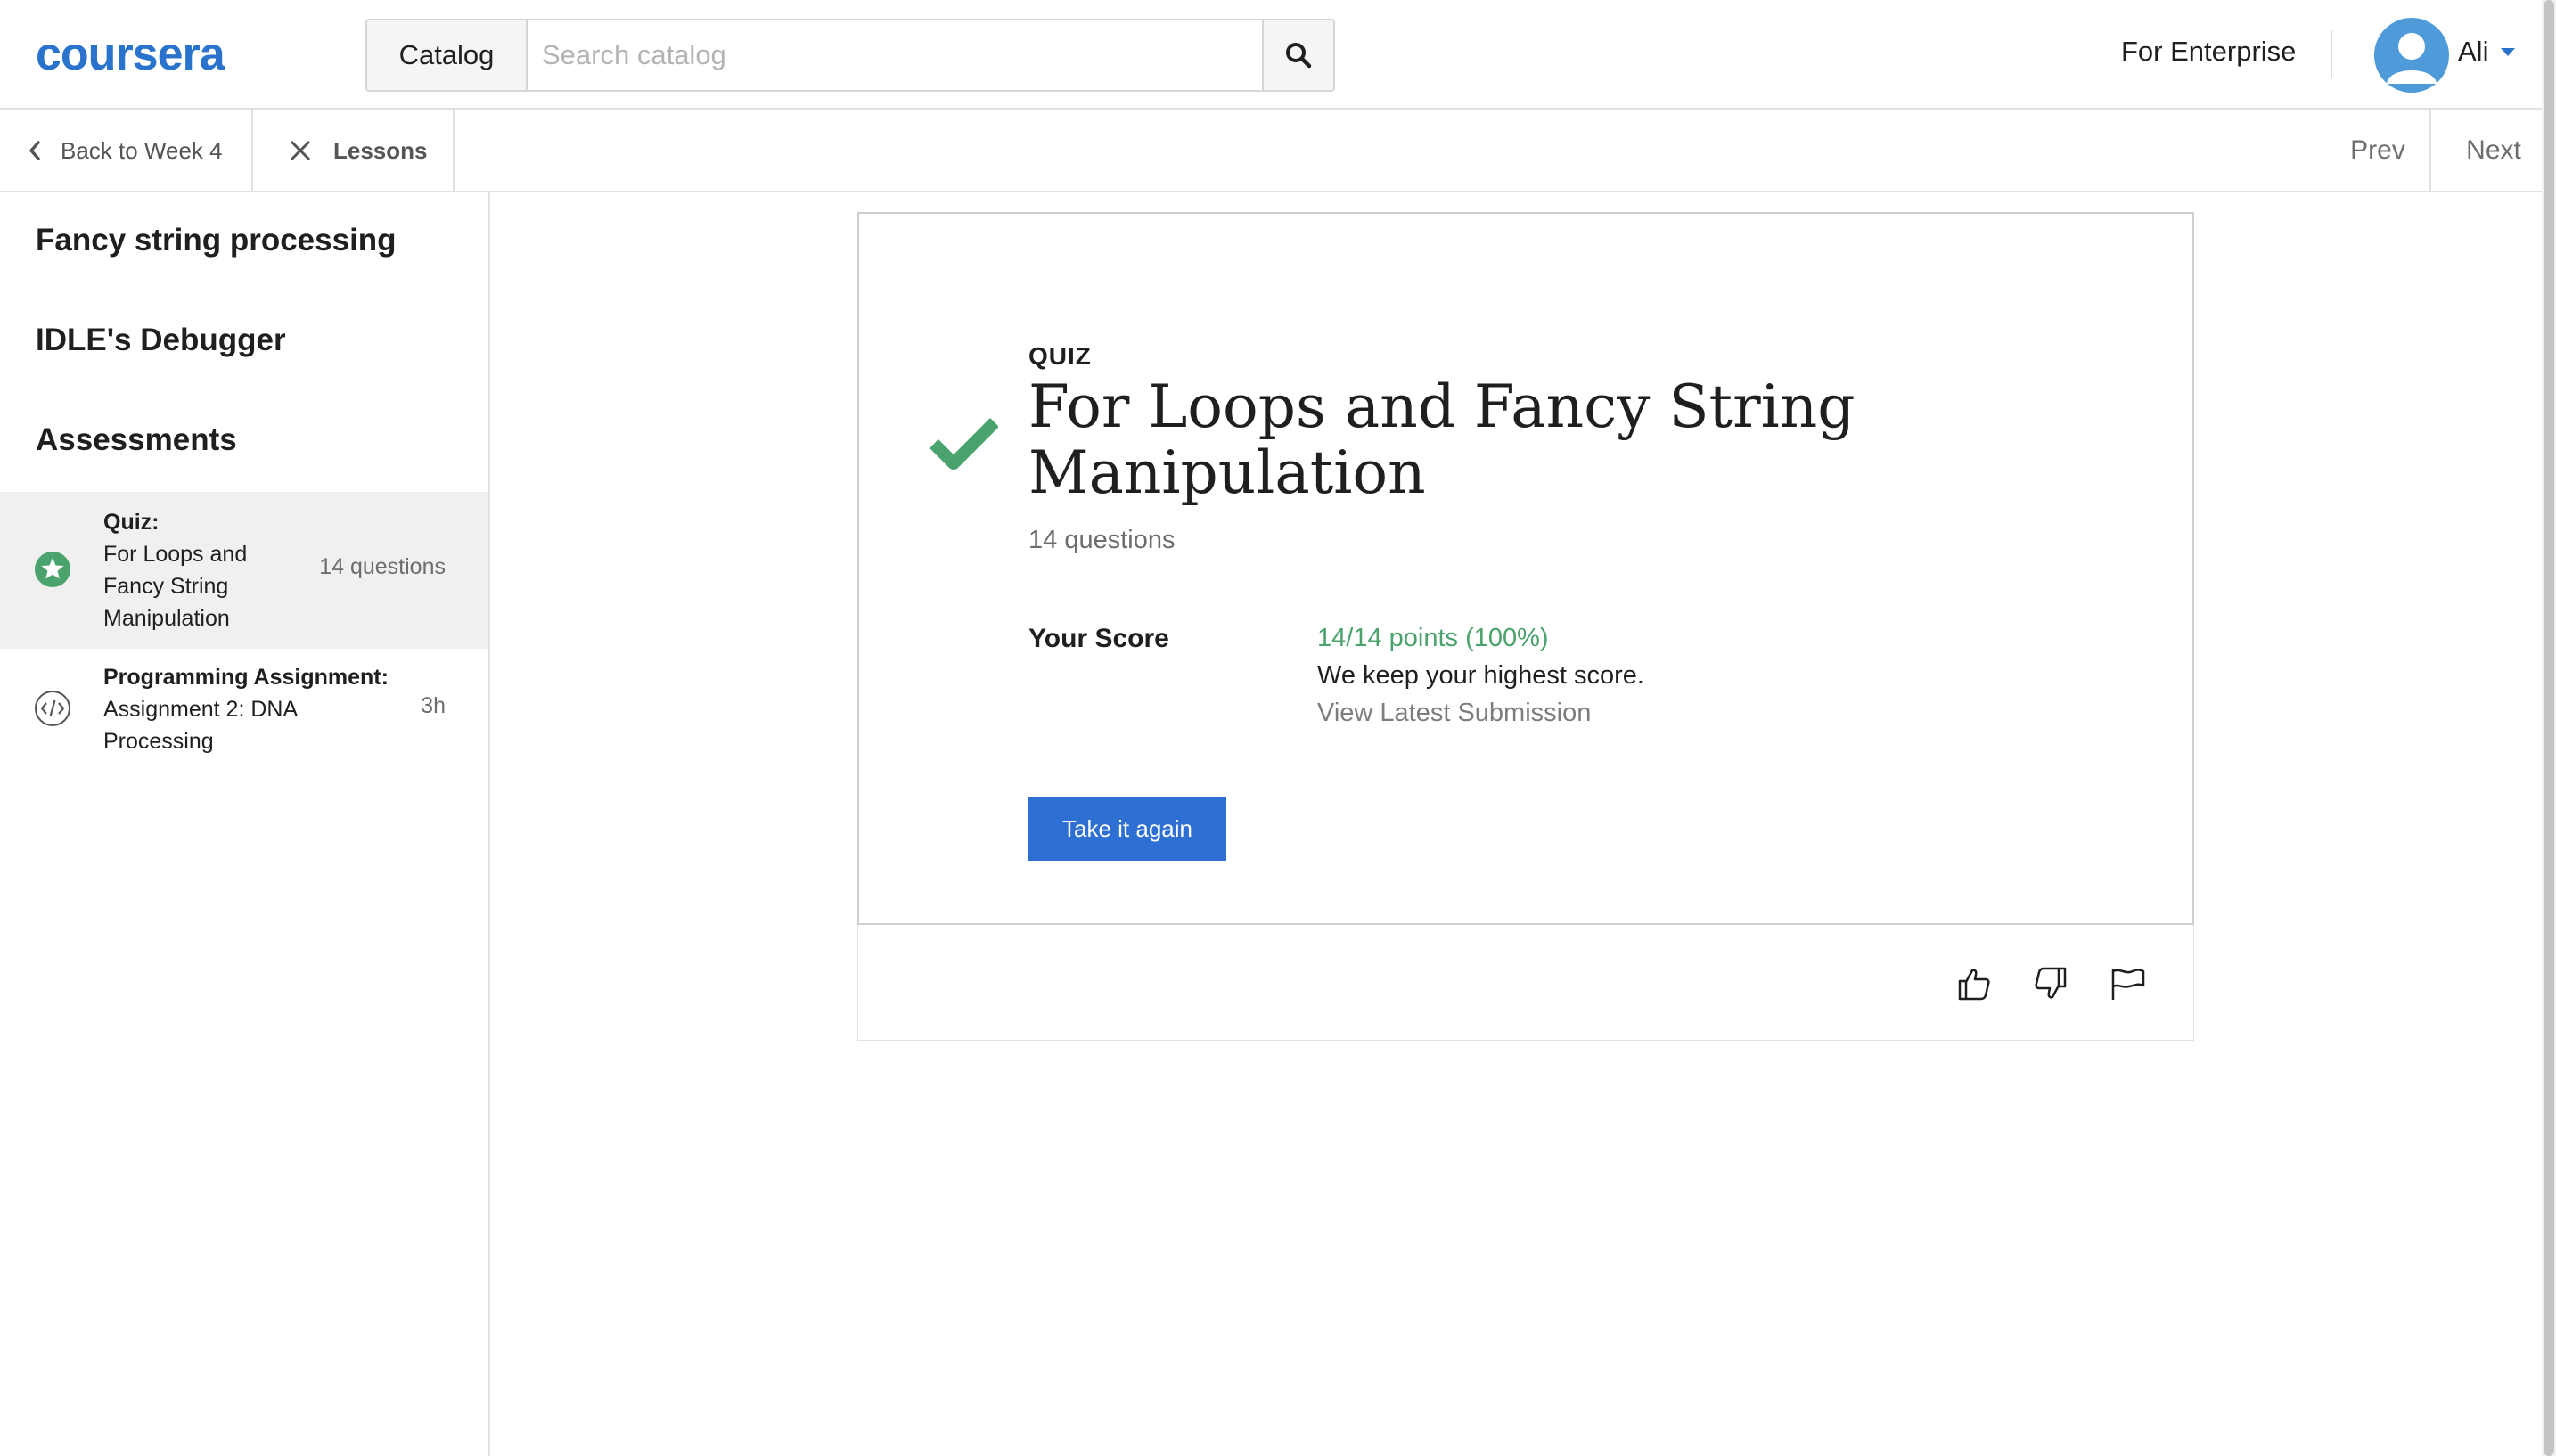 This screenshot has height=1456, width=2556. What do you see at coordinates (2508, 53) in the screenshot?
I see `chevron-down-icon` at bounding box center [2508, 53].